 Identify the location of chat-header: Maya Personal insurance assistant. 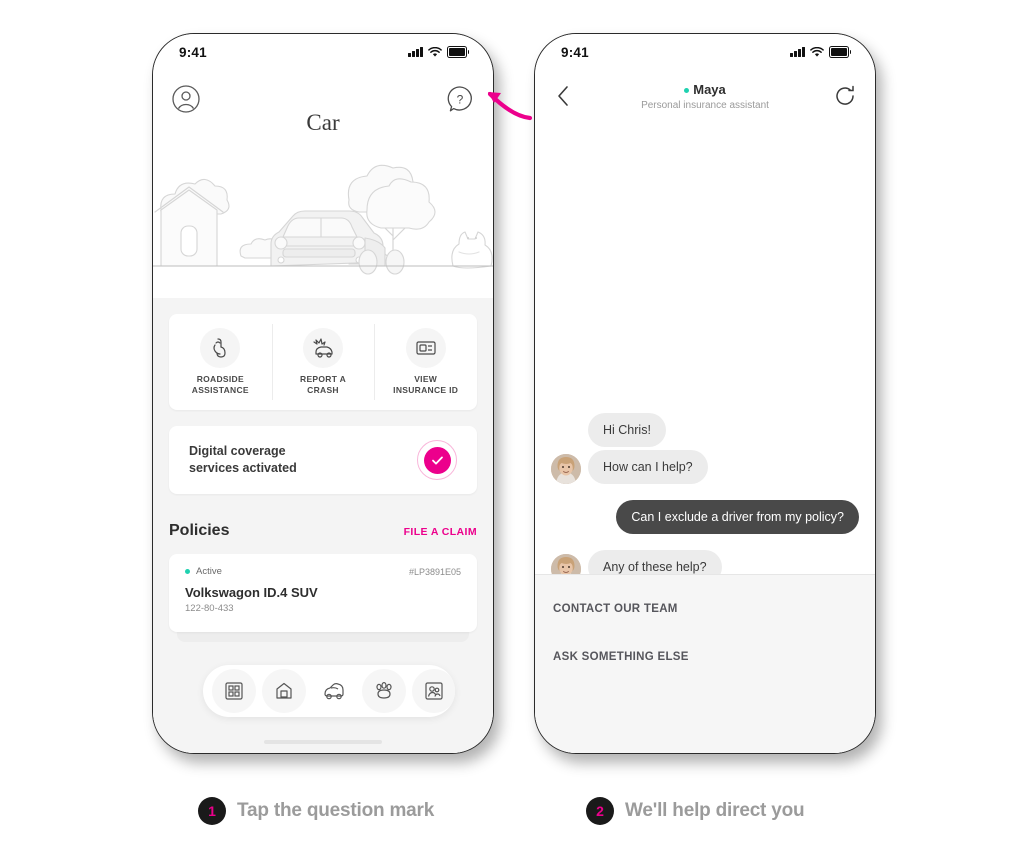
(705, 98).